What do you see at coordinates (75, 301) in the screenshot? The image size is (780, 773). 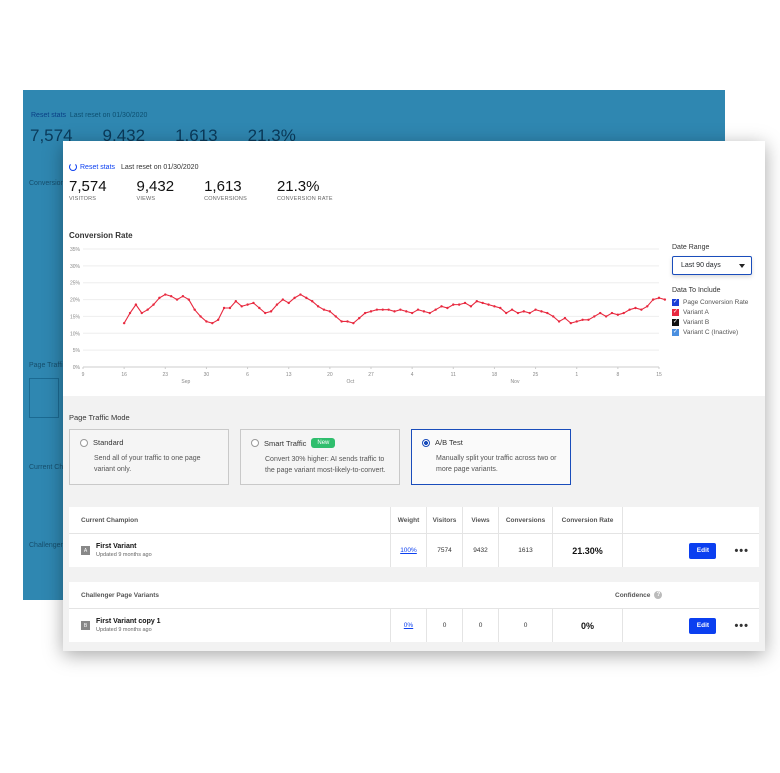 I see `y-tick-label: 20%` at bounding box center [75, 301].